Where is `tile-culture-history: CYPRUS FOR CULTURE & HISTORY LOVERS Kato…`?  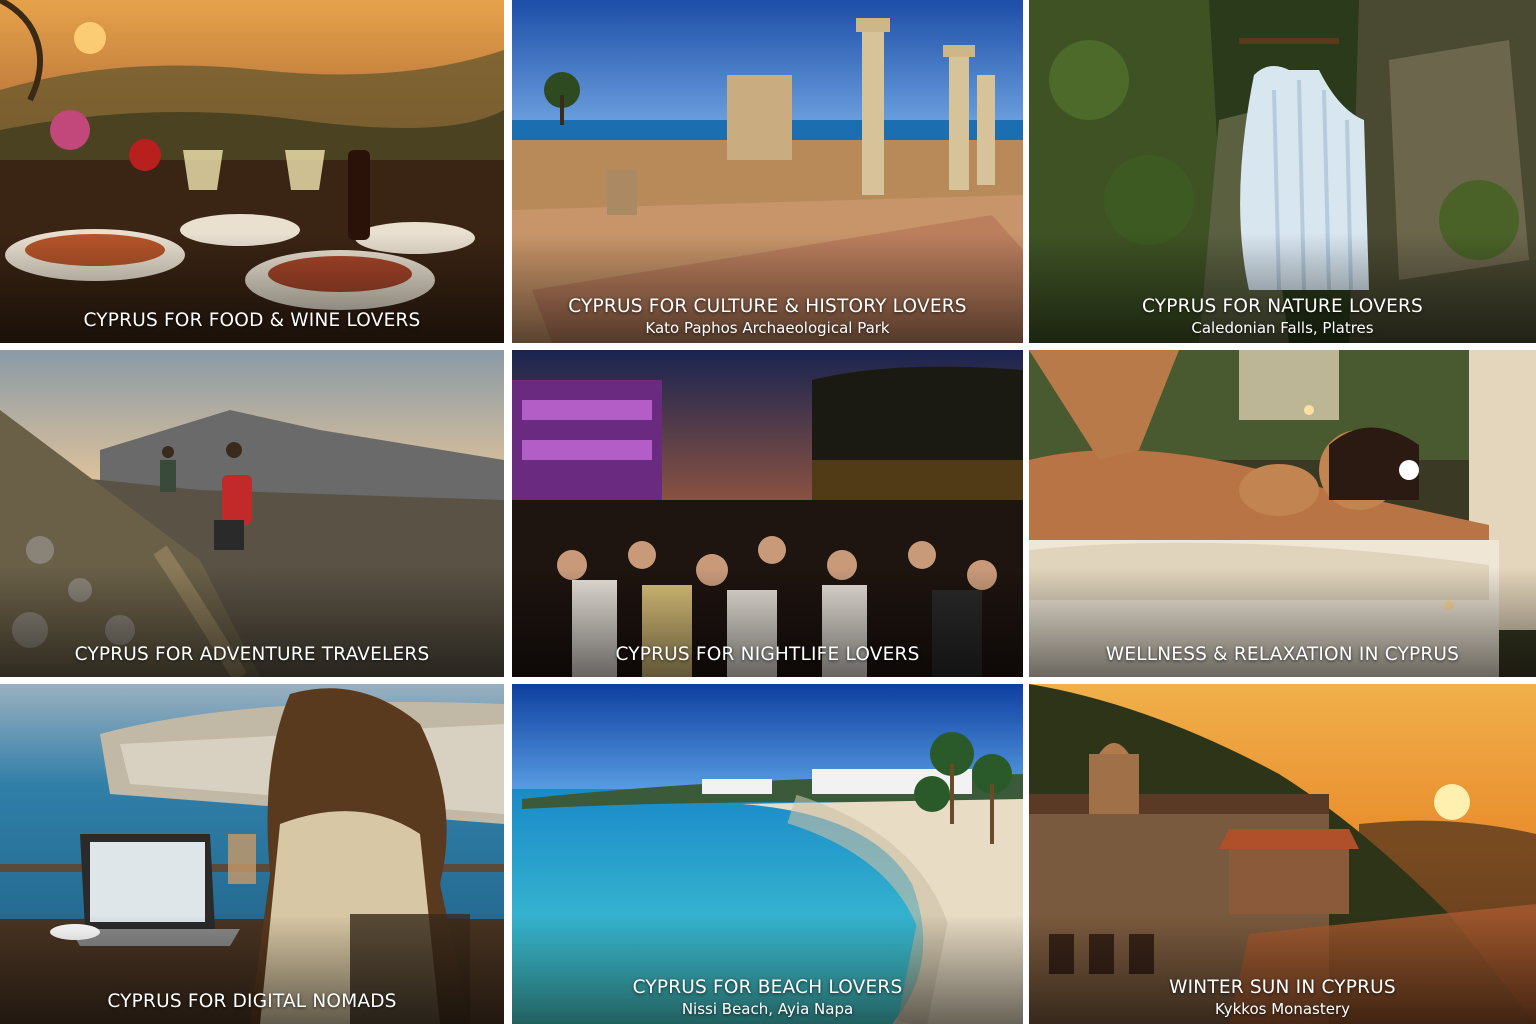
tile-culture-history: CYPRUS FOR CULTURE & HISTORY LOVERS Kato… is located at coordinates (767, 171).